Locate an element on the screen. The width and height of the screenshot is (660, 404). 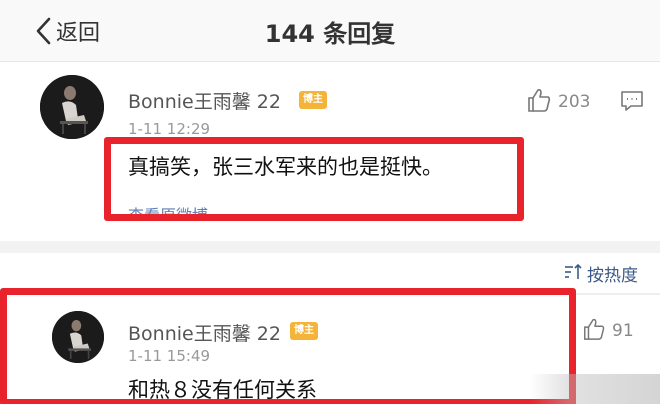
sort-bar: 按热度 is located at coordinates (330, 273).